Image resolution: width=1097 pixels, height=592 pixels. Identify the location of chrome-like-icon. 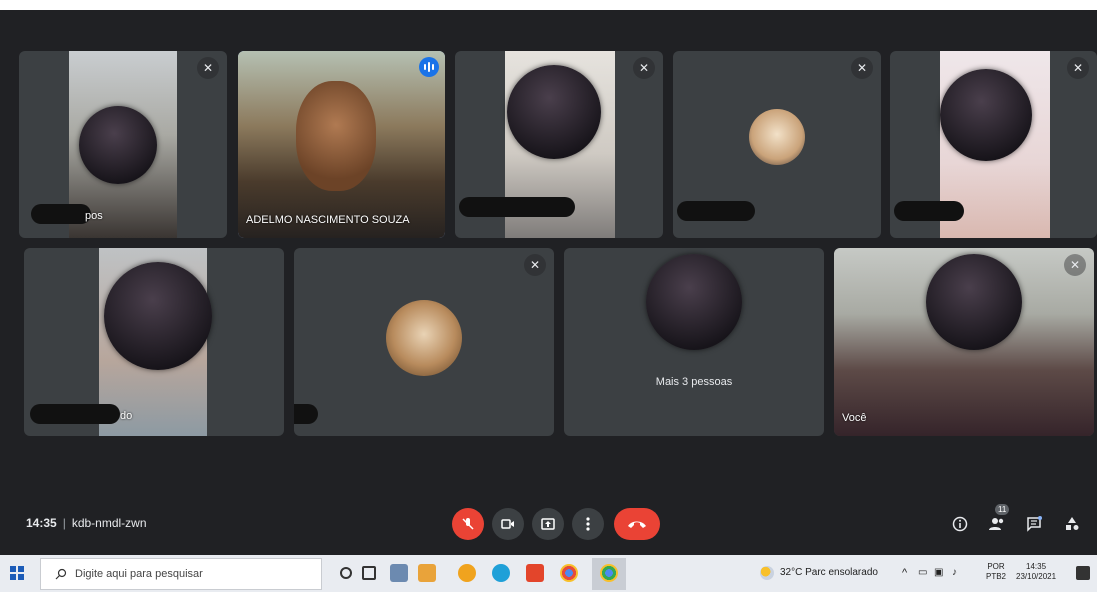
(467, 573).